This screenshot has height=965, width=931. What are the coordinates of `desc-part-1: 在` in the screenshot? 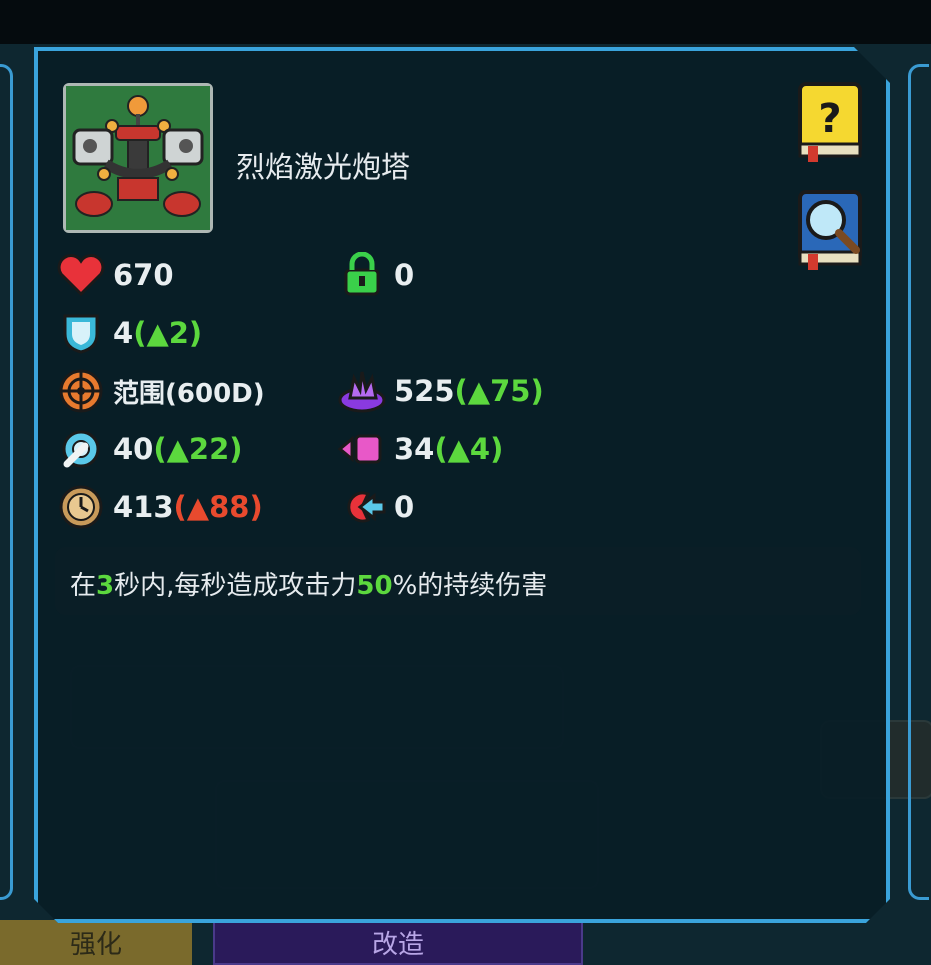 It's located at (83, 586).